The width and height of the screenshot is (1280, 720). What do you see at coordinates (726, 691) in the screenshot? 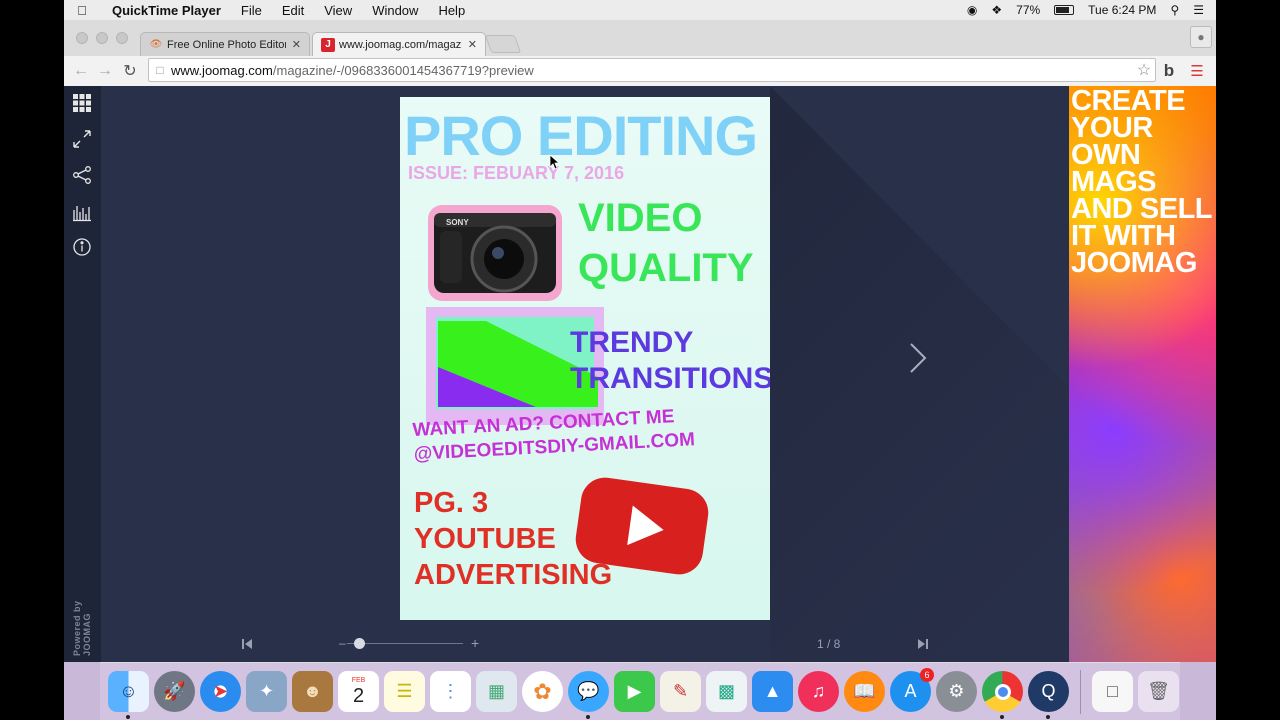
I see `numbers-icon: ▩` at bounding box center [726, 691].